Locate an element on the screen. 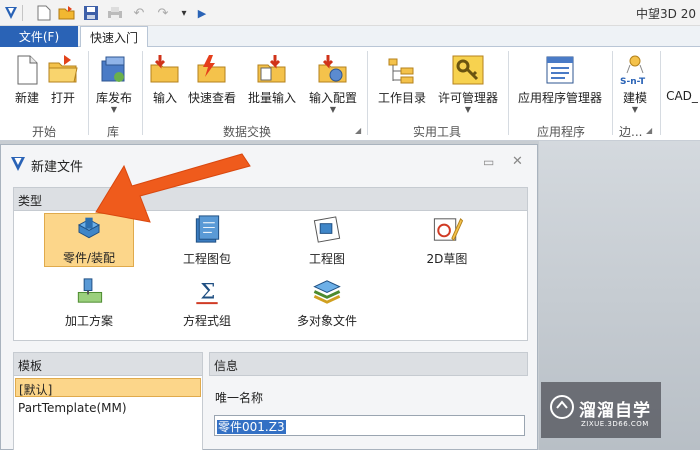 This screenshot has width=700, height=450. type-cam-plan: 加工方案 is located at coordinates (89, 302).